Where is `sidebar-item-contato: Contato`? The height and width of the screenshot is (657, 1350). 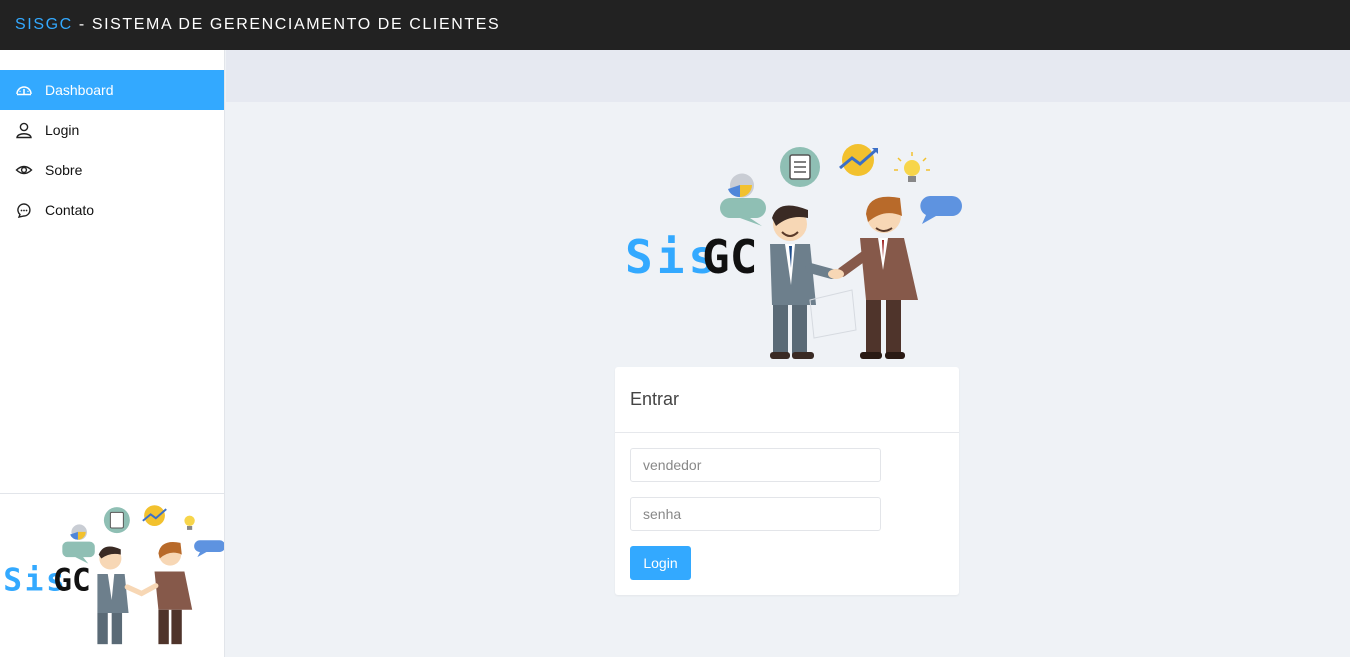
sidebar-item-contato: Contato is located at coordinates (112, 210).